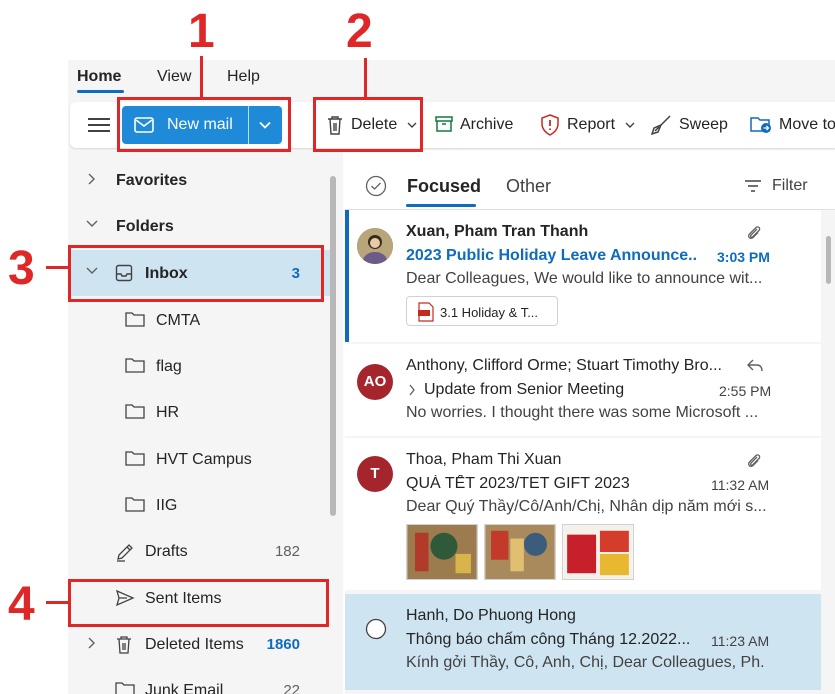 Image resolution: width=835 pixels, height=694 pixels. Describe the element at coordinates (760, 125) in the screenshot. I see `folder-move-icon` at that location.